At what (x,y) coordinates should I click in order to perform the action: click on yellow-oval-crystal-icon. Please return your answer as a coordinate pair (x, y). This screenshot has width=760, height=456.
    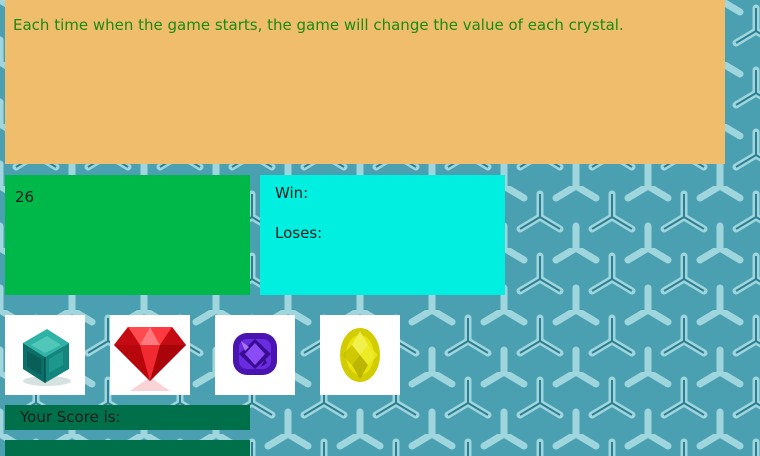
    Looking at the image, I should click on (360, 355).